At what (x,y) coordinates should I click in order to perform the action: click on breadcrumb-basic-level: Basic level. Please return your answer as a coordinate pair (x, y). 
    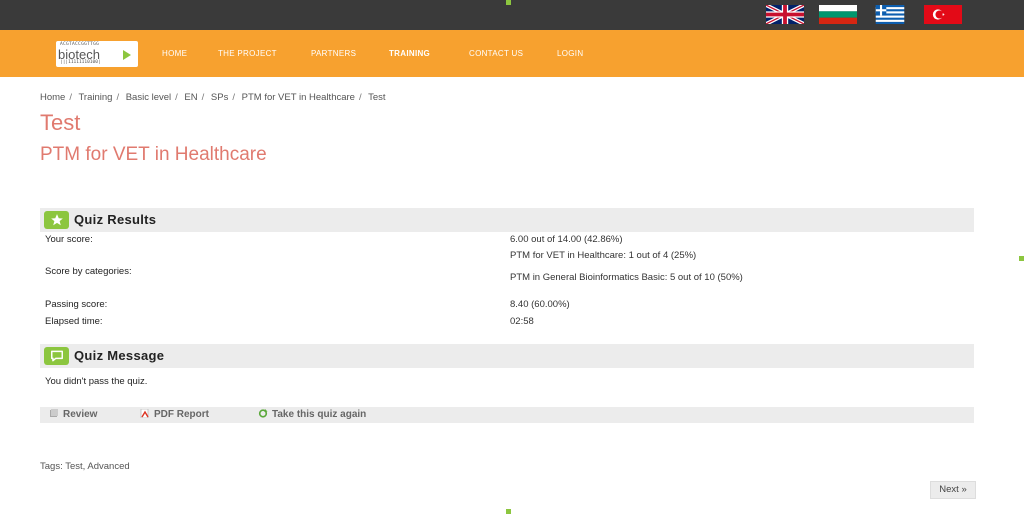
    Looking at the image, I should click on (148, 97).